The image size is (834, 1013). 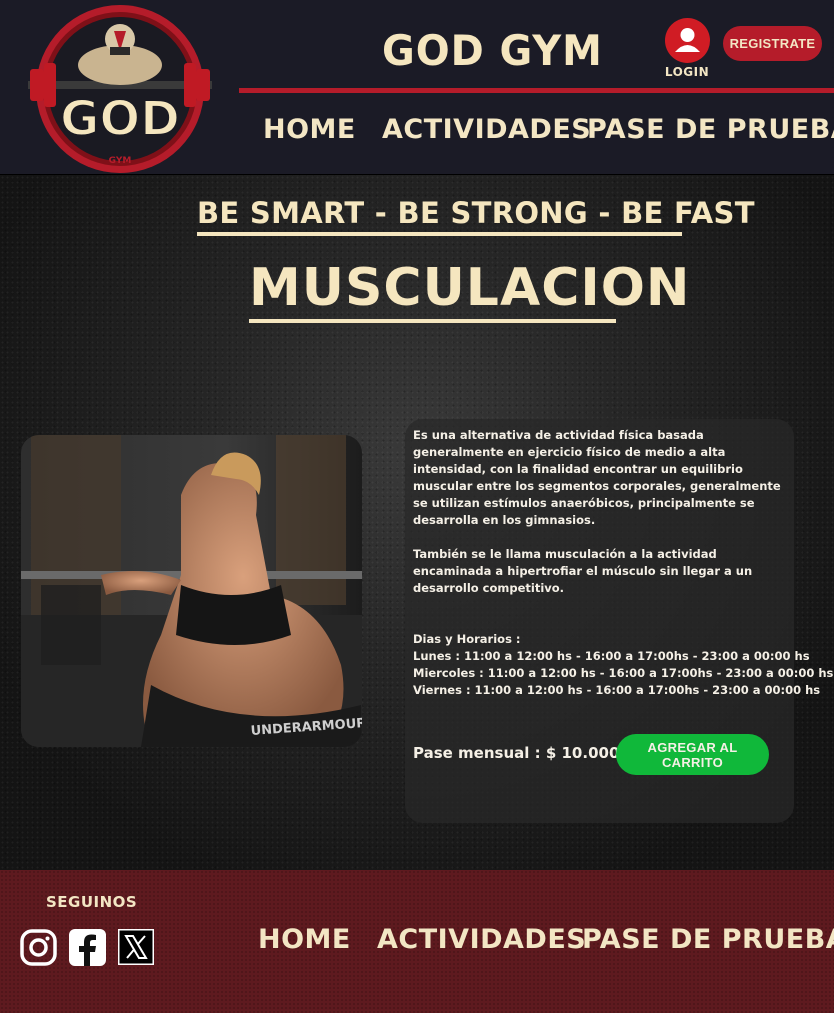 What do you see at coordinates (309, 129) in the screenshot?
I see `nav-home: HOME` at bounding box center [309, 129].